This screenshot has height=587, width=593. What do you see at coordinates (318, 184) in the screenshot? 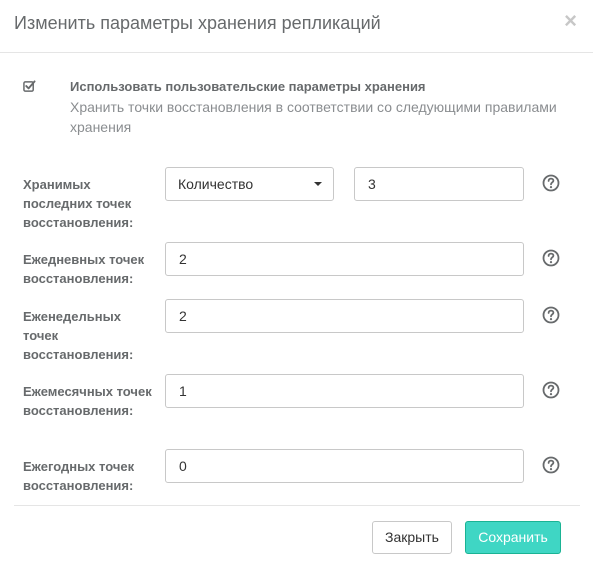
I see `chevron-down-icon` at bounding box center [318, 184].